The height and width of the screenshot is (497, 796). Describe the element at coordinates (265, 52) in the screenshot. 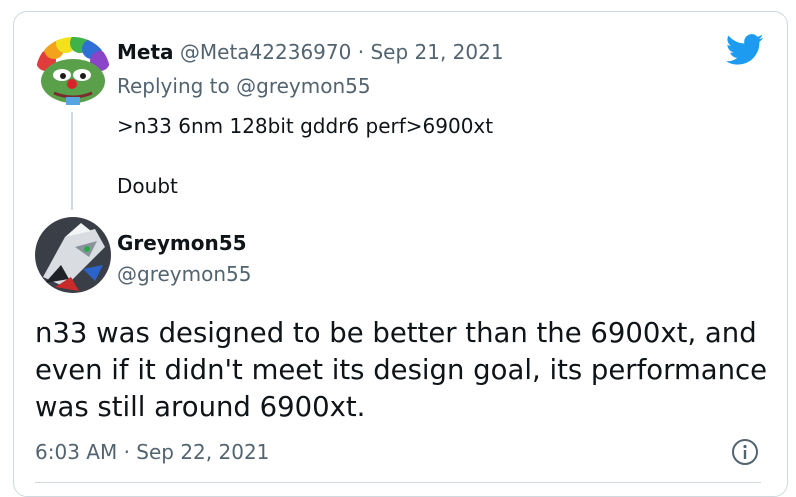

I see `reply-author-handle: @Meta42236970` at that location.